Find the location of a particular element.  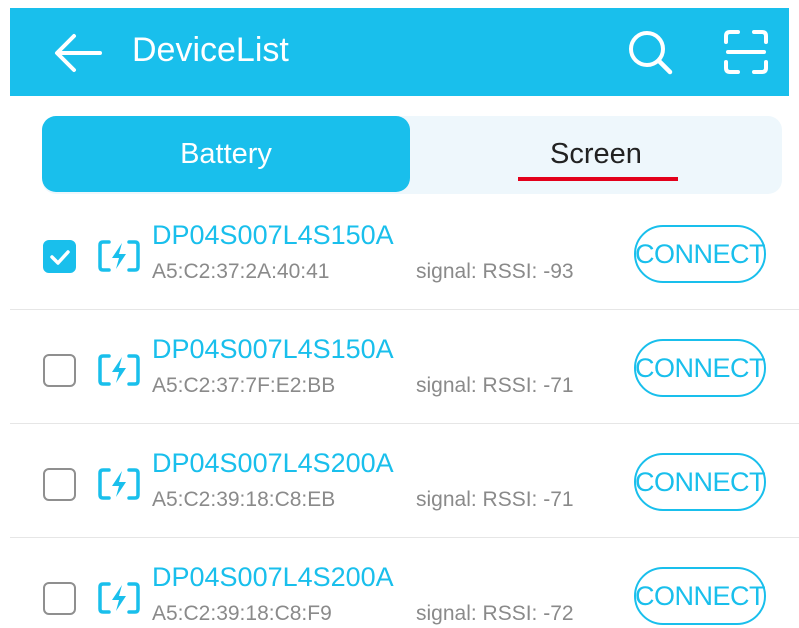

device-mac-address: A5:C2:39:18:C8:EB is located at coordinates (244, 499).